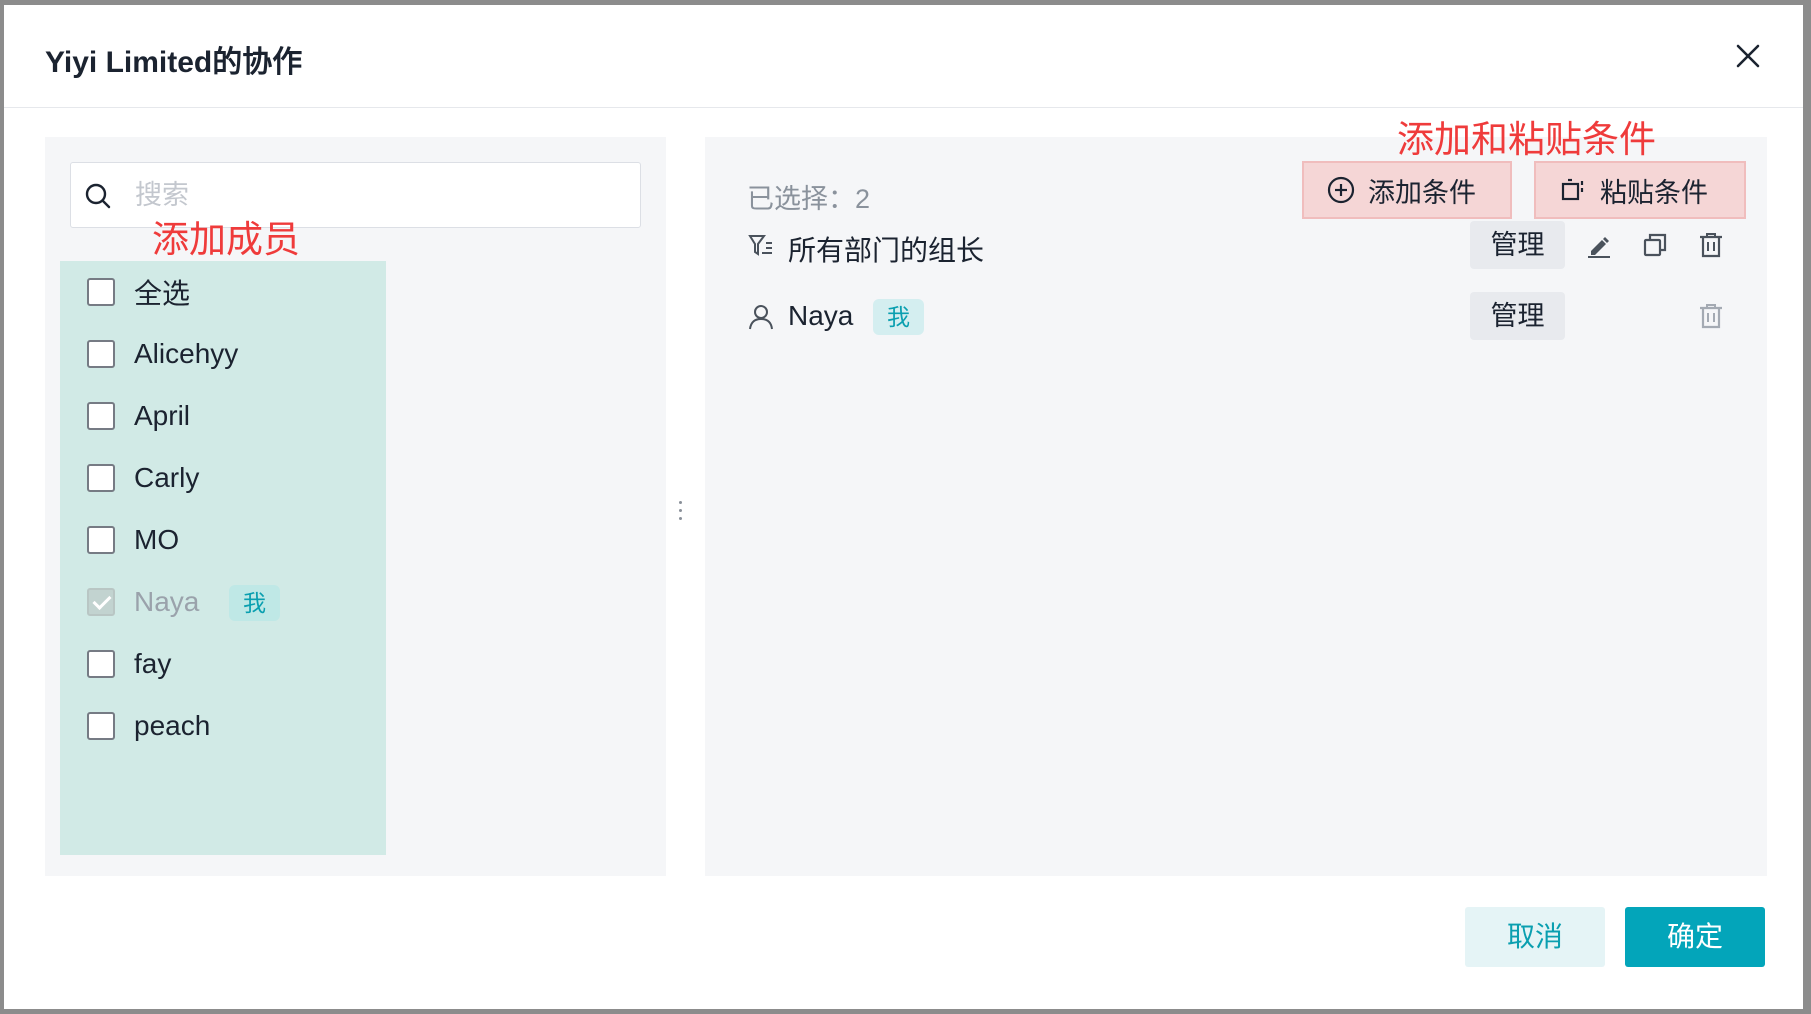  Describe the element at coordinates (1236, 317) in the screenshot. I see `condition-row: Naya 我 管理` at that location.